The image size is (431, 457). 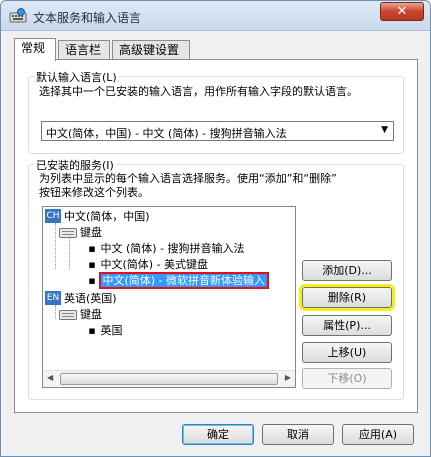 I want to click on keyboard-globe-icon, so click(x=18, y=15).